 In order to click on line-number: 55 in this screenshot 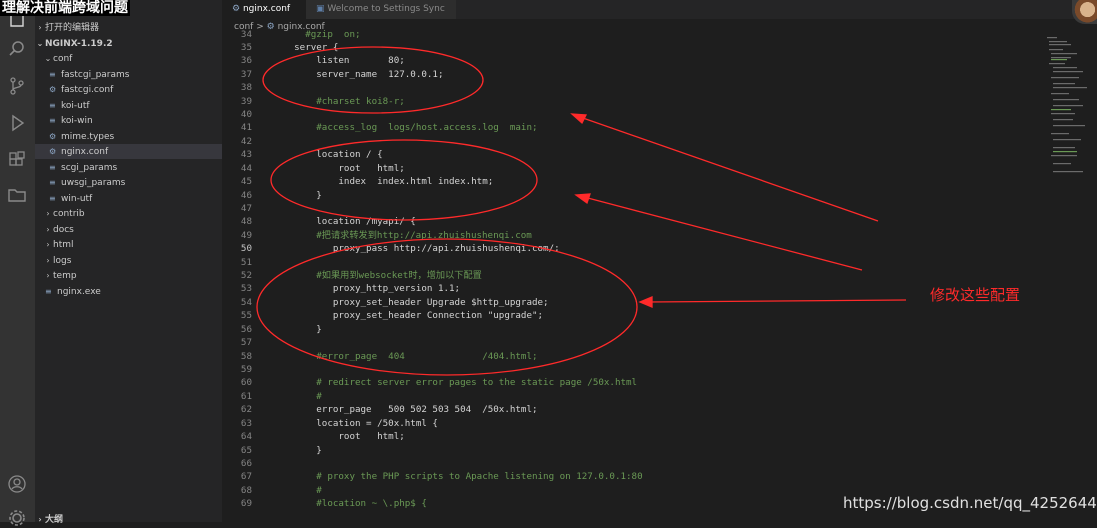, I will do `click(246, 316)`.